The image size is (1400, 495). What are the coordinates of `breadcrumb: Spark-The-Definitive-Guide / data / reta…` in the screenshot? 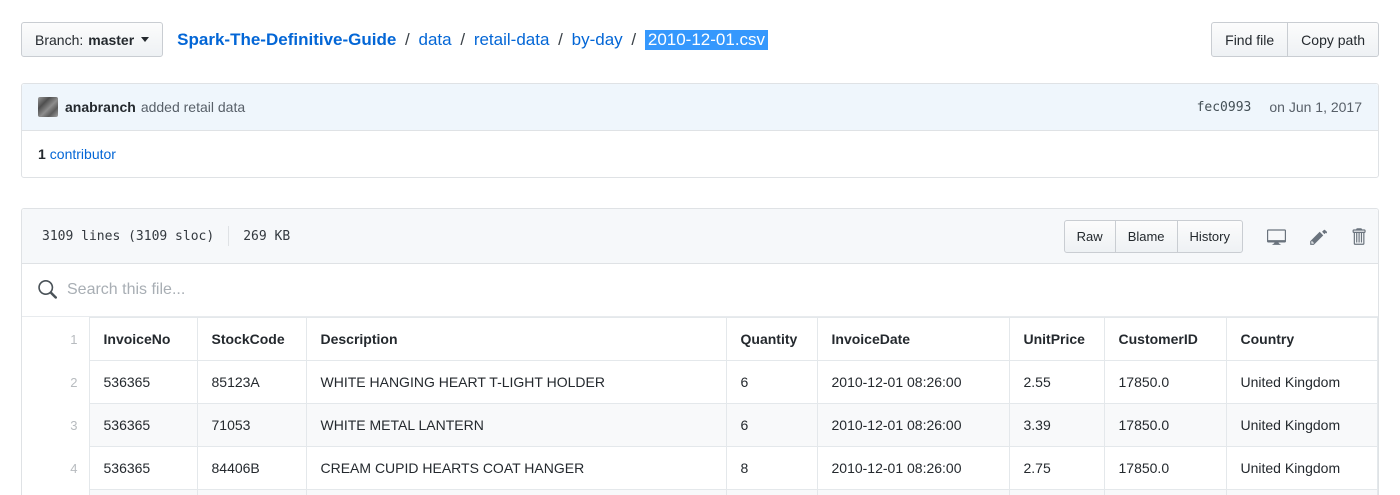 It's located at (688, 39).